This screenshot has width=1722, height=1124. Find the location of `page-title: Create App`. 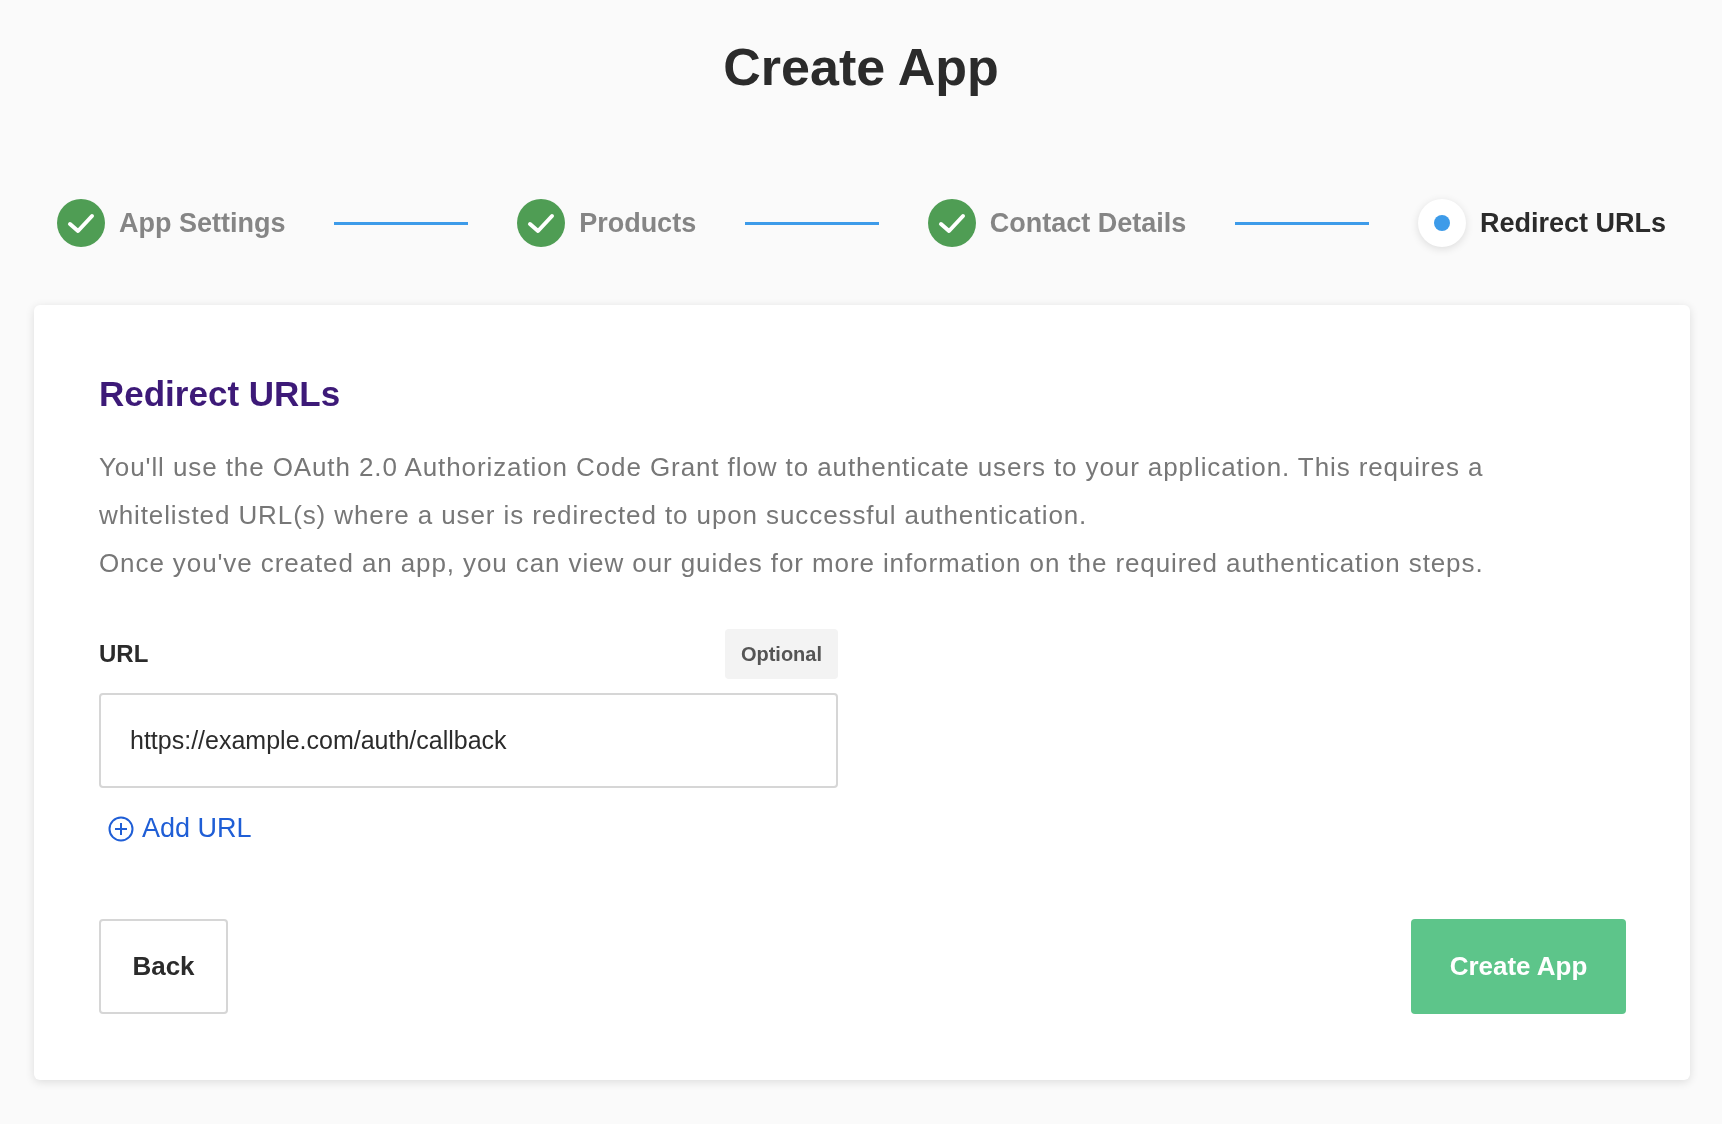

page-title: Create App is located at coordinates (861, 67).